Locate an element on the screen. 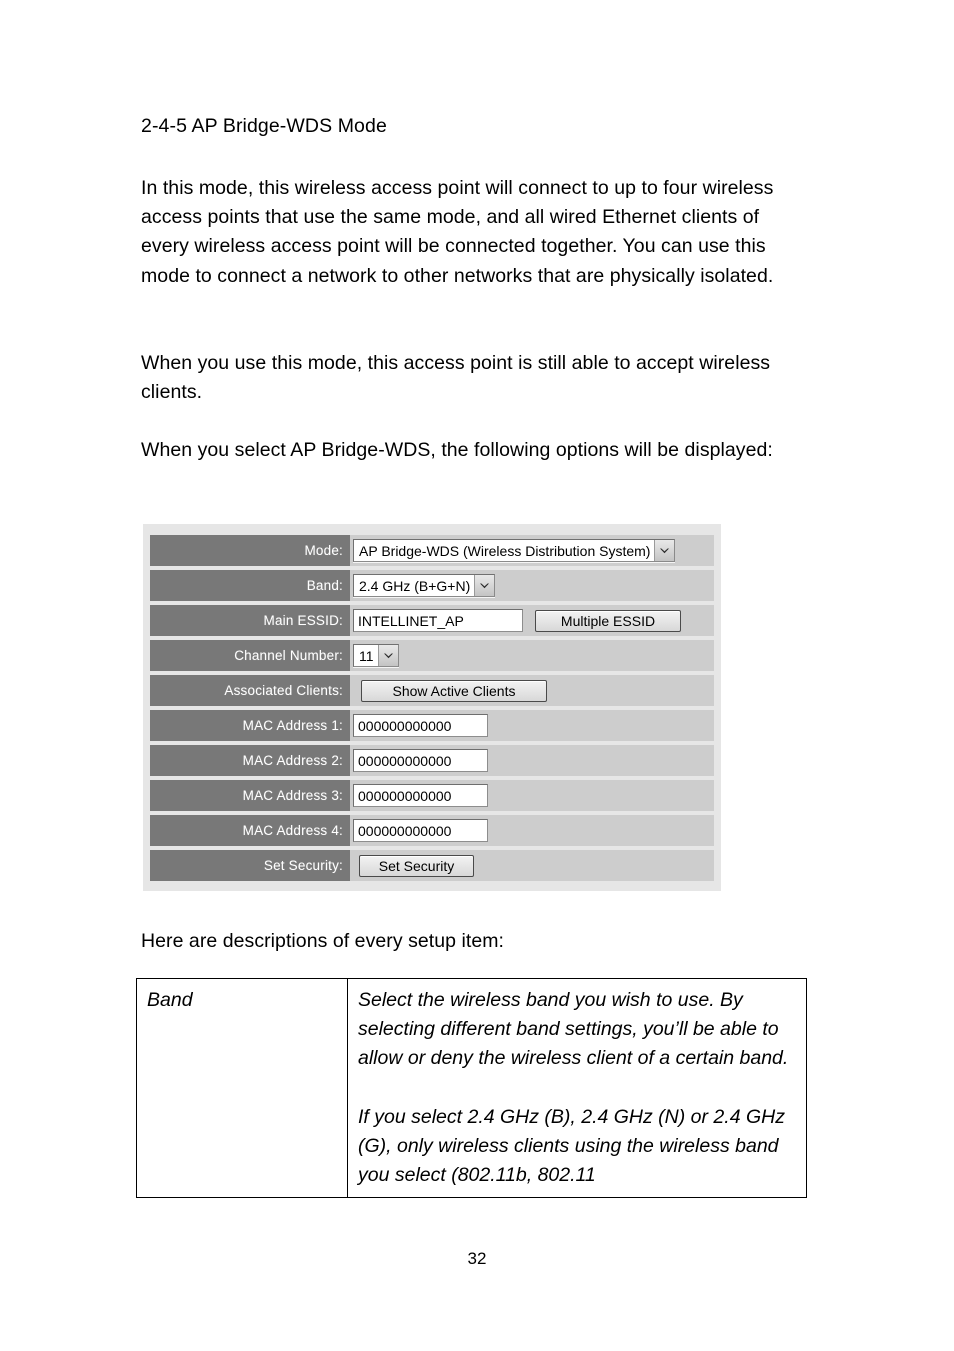 Image resolution: width=954 pixels, height=1351 pixels. value-mac-address-4: 000000000000 is located at coordinates (532, 830).